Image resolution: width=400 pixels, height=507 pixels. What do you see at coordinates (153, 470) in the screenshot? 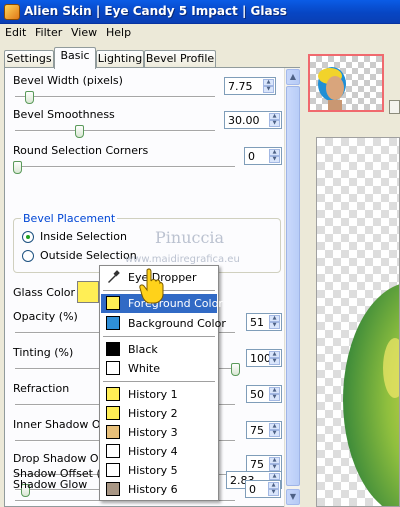
I see `history-5-label: History 5` at bounding box center [153, 470].